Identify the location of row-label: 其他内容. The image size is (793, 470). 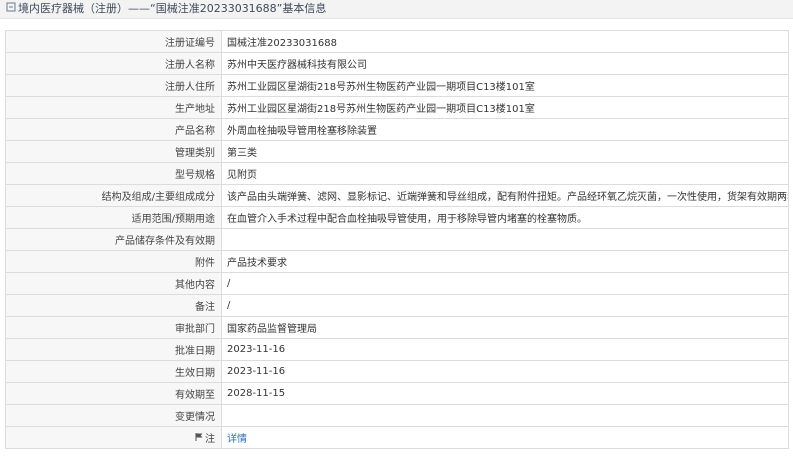
(113, 283).